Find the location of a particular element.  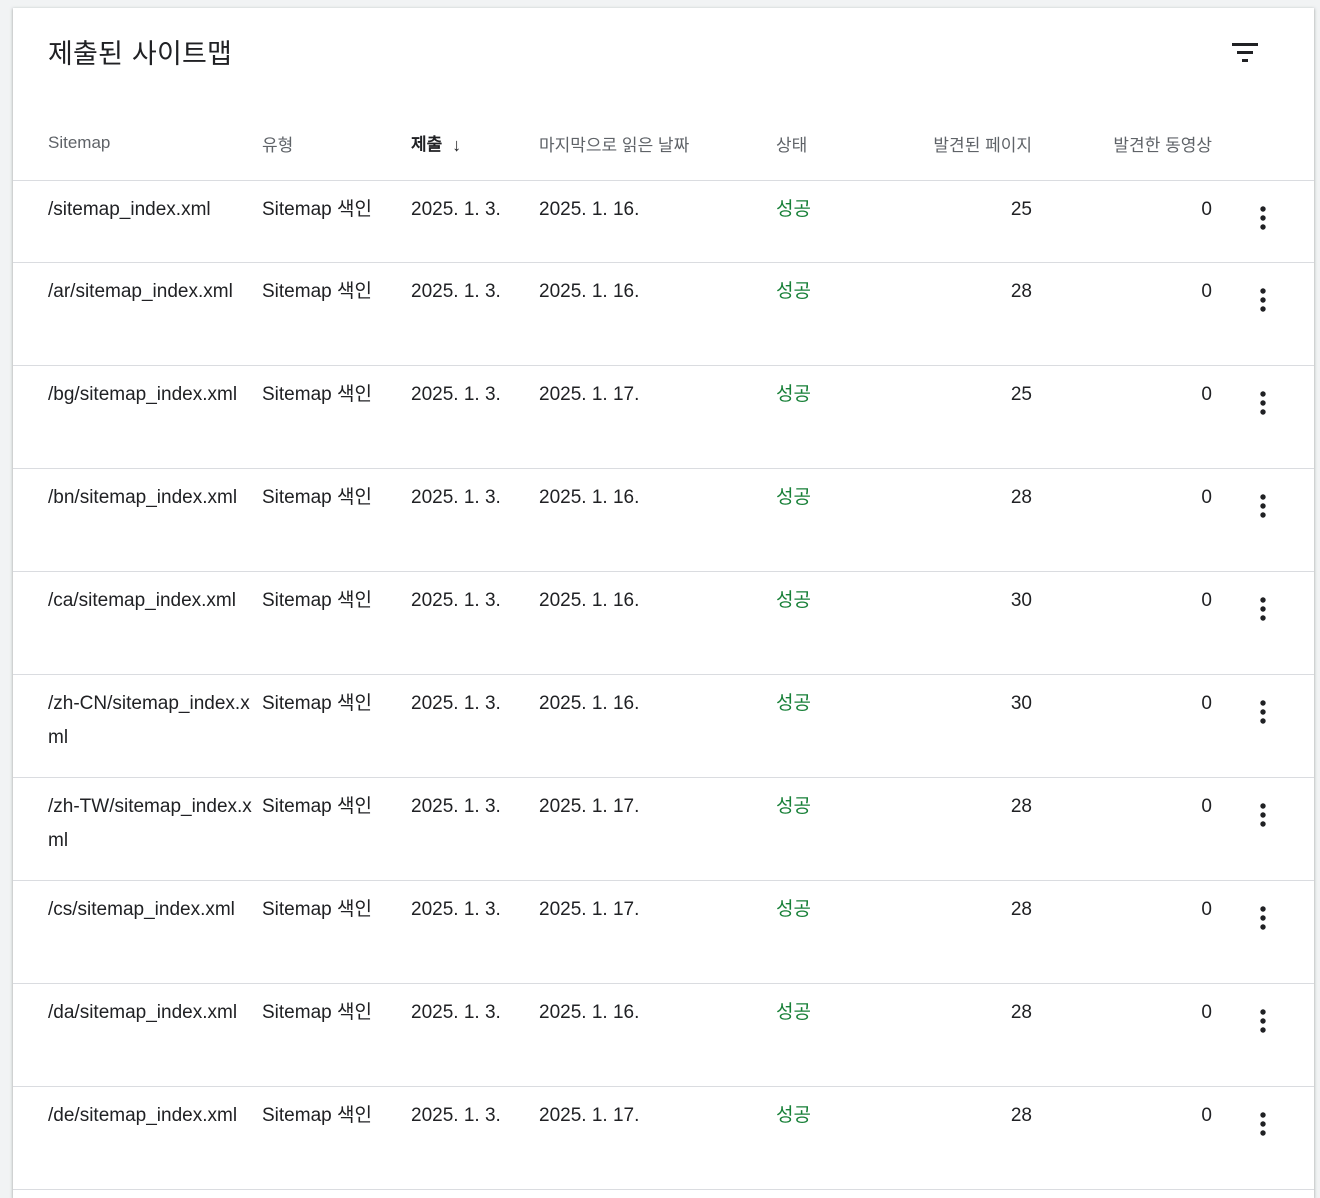

header-submitted: 제출 ↓ is located at coordinates (475, 143).